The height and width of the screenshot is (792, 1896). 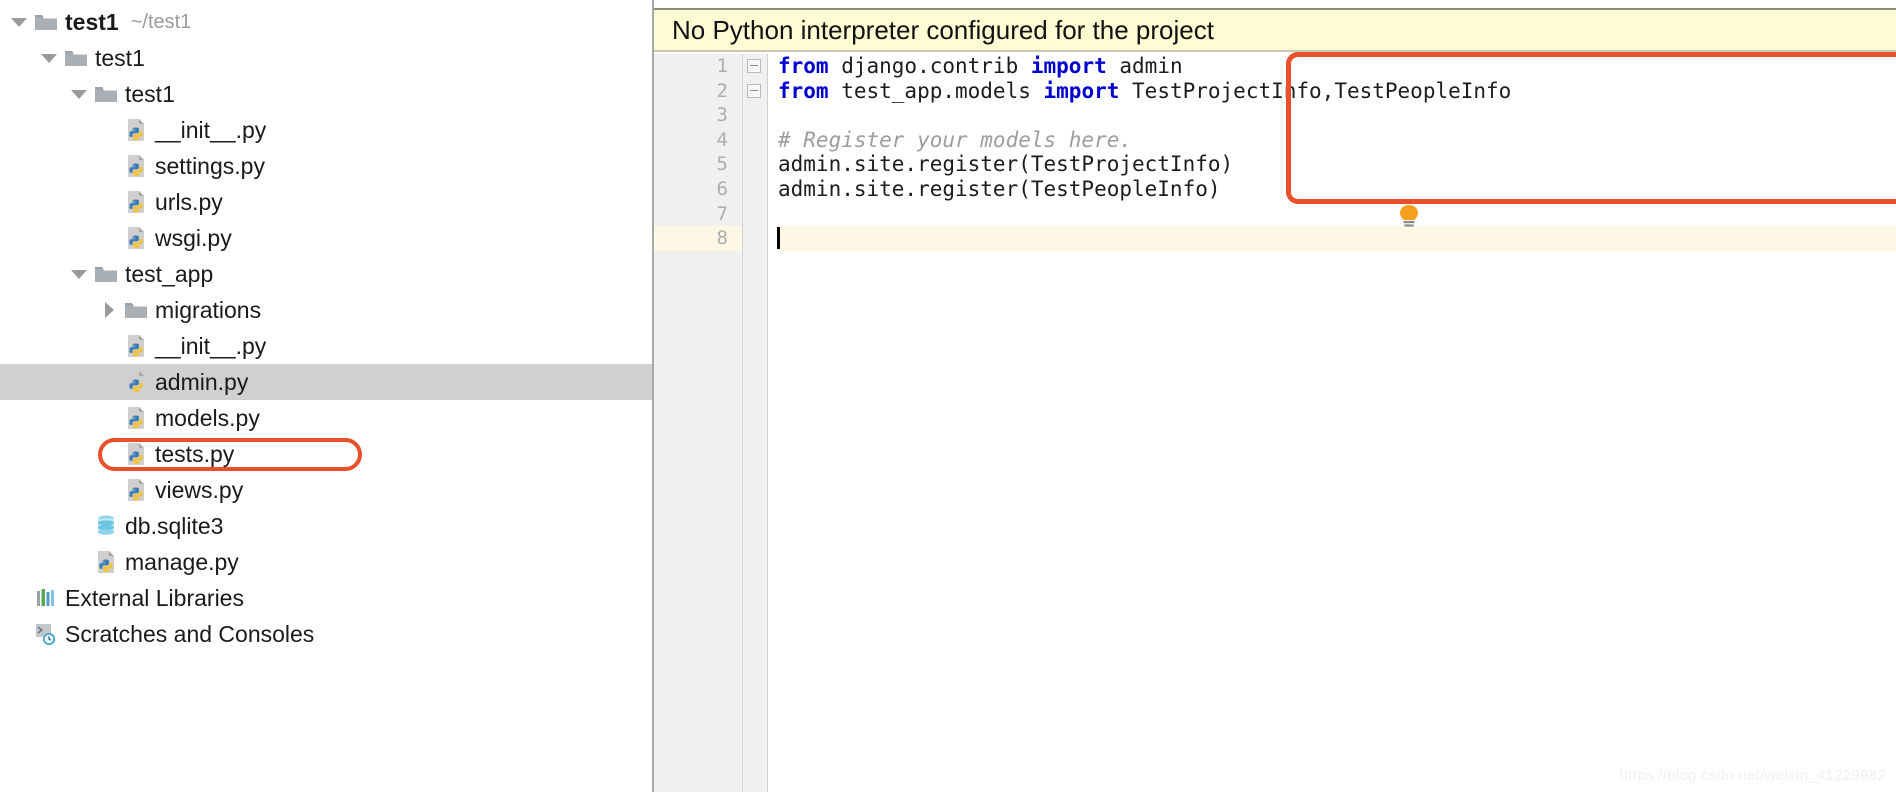 I want to click on tree-item-label: test_app, so click(x=169, y=273).